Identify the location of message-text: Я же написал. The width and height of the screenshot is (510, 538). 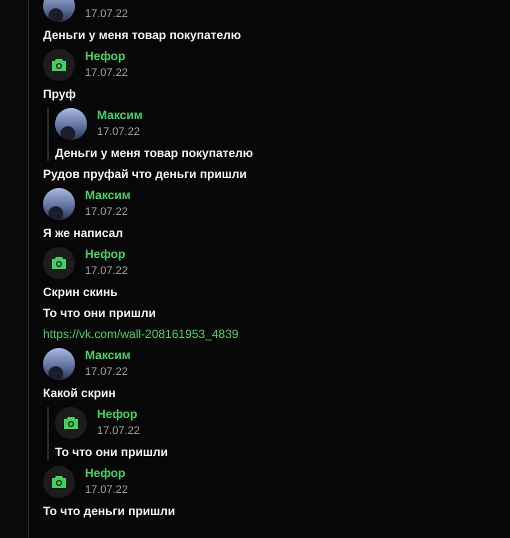
(83, 233).